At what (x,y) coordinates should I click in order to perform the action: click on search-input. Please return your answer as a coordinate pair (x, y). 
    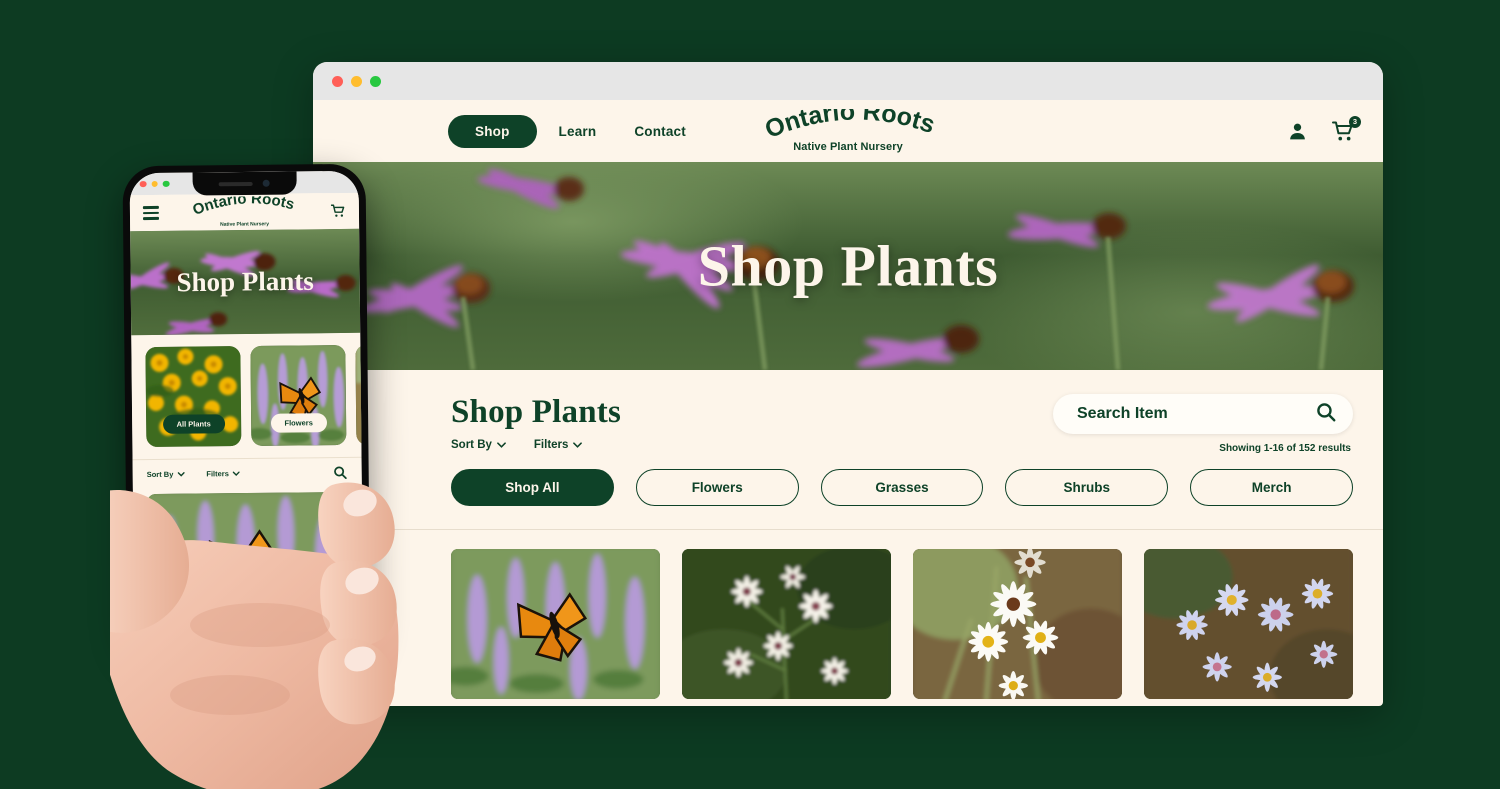
    Looking at the image, I should click on (1196, 414).